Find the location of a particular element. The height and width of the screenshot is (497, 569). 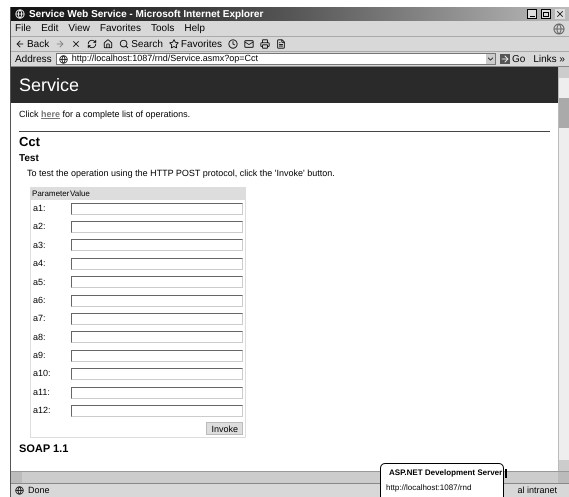

menu-item: Tools is located at coordinates (162, 28).